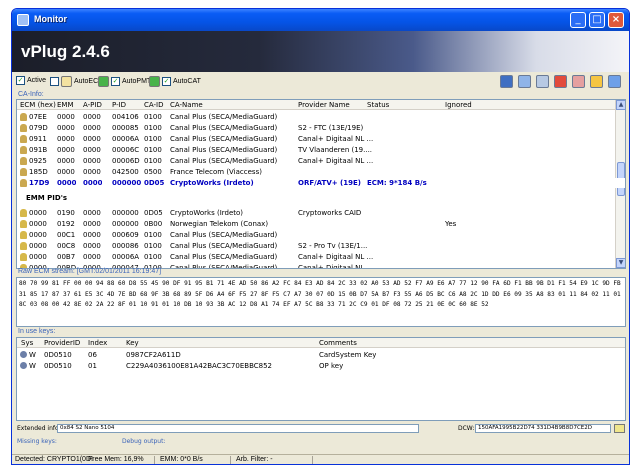 This screenshot has width=640, height=472. I want to click on cell-ecm: 17D9, so click(39, 183).